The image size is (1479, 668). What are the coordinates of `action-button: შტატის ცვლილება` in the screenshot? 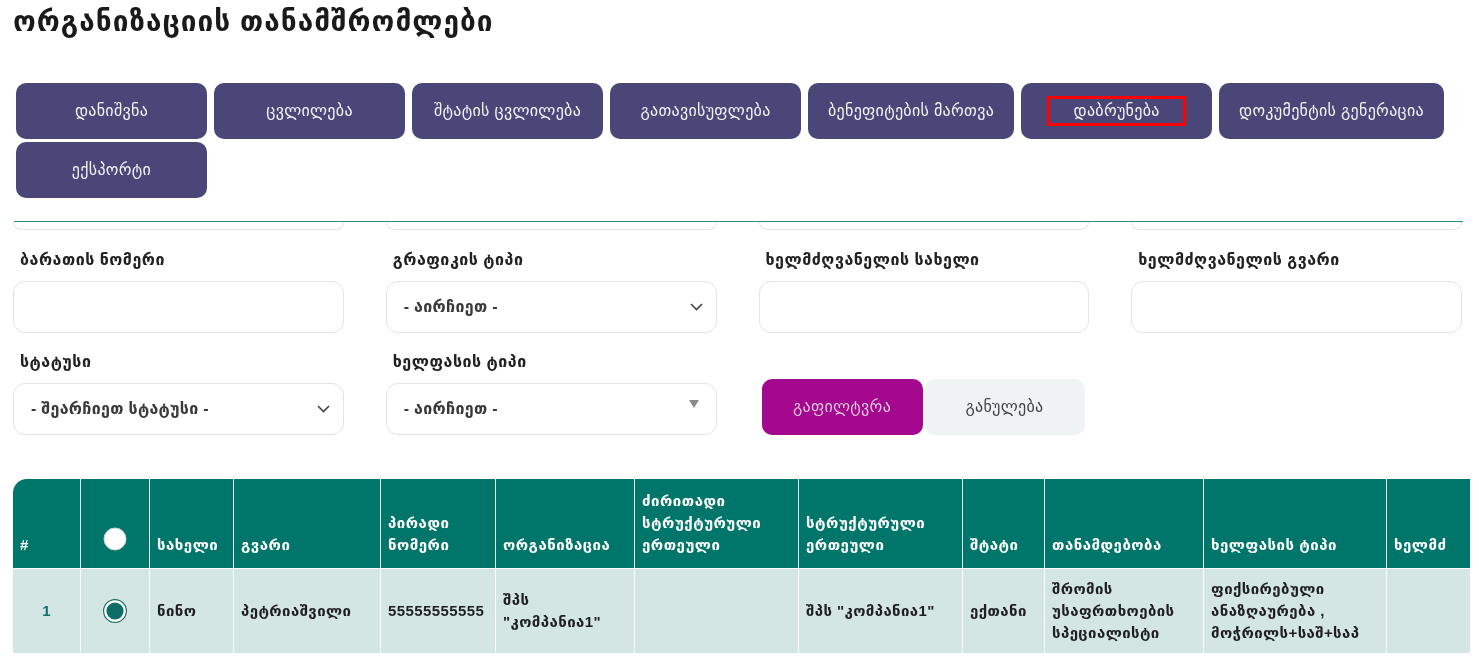 It's located at (507, 111).